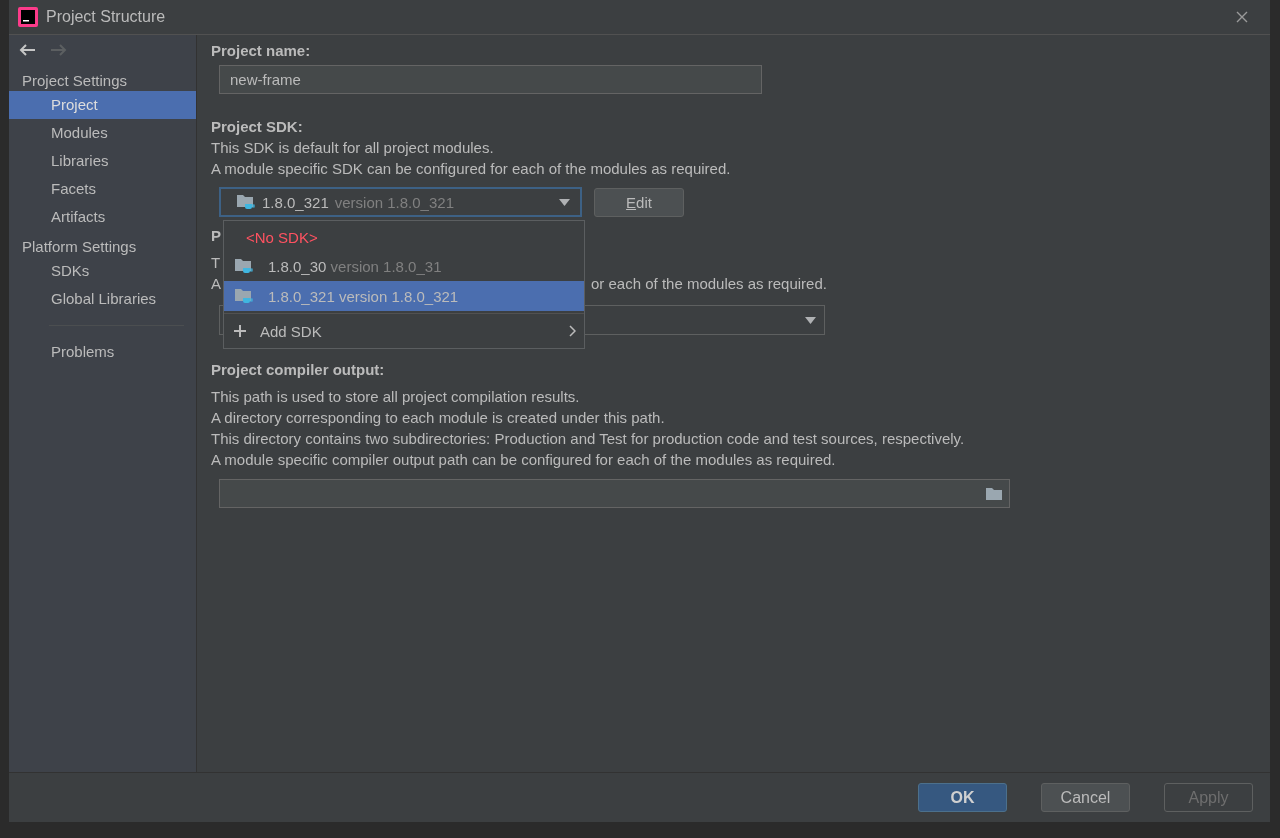 This screenshot has height=838, width=1280. What do you see at coordinates (1085, 797) in the screenshot?
I see `dialog-button: Cancel` at bounding box center [1085, 797].